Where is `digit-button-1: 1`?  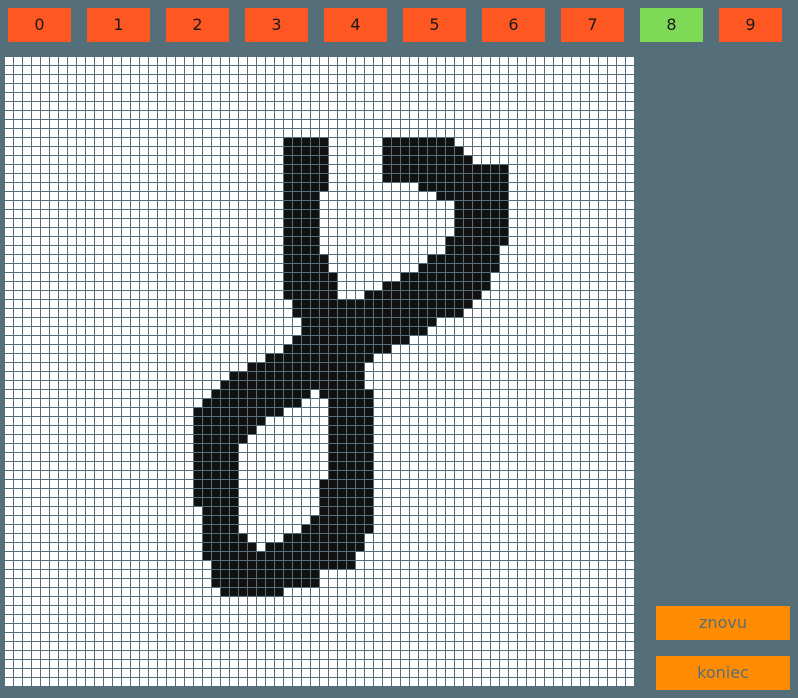
digit-button-1: 1 is located at coordinates (118, 25).